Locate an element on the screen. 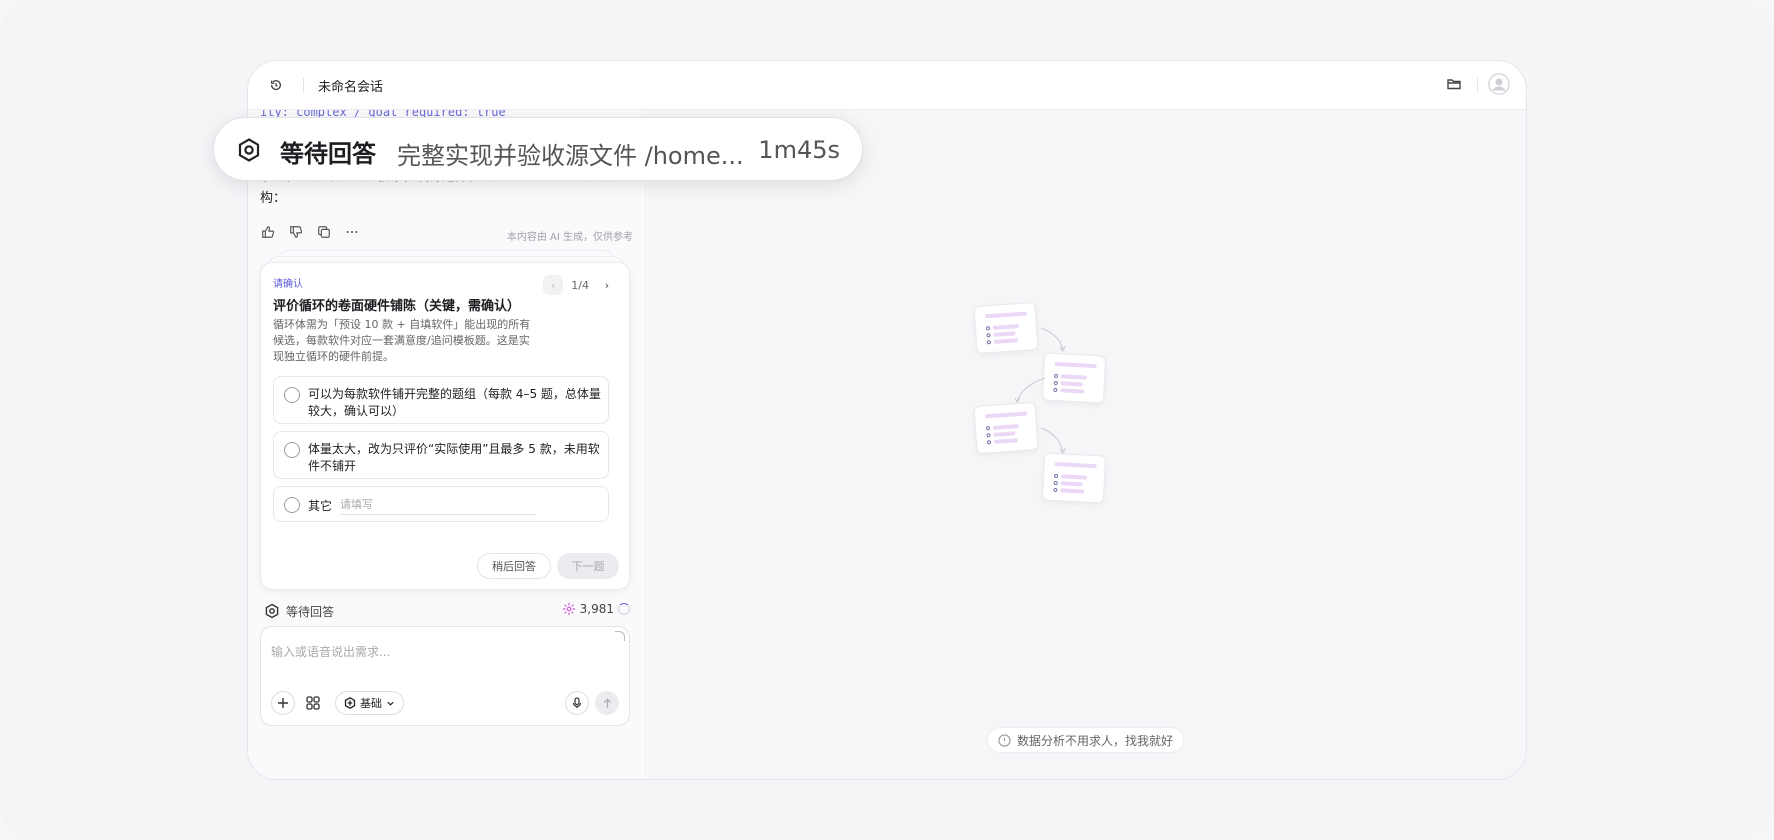 The height and width of the screenshot is (840, 1774). folder-button is located at coordinates (1455, 85).